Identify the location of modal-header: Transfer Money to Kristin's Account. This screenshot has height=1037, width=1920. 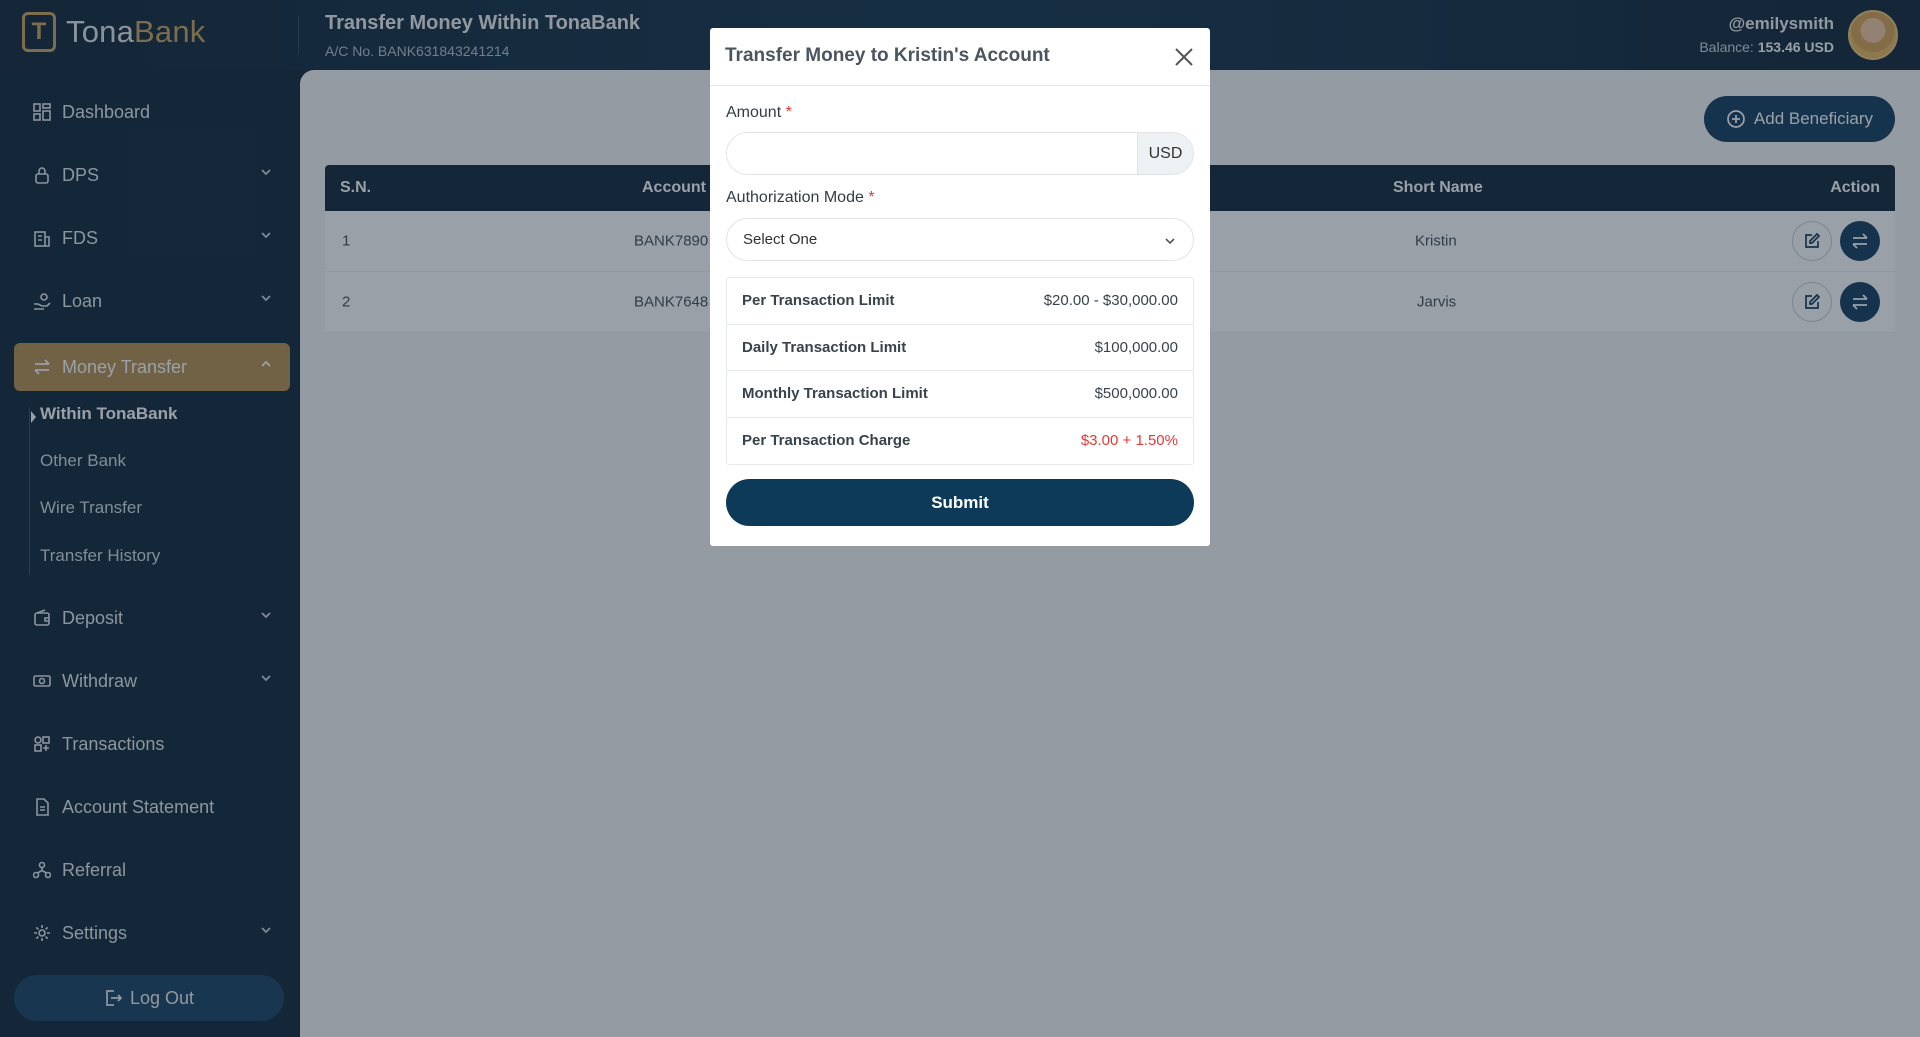
(960, 57).